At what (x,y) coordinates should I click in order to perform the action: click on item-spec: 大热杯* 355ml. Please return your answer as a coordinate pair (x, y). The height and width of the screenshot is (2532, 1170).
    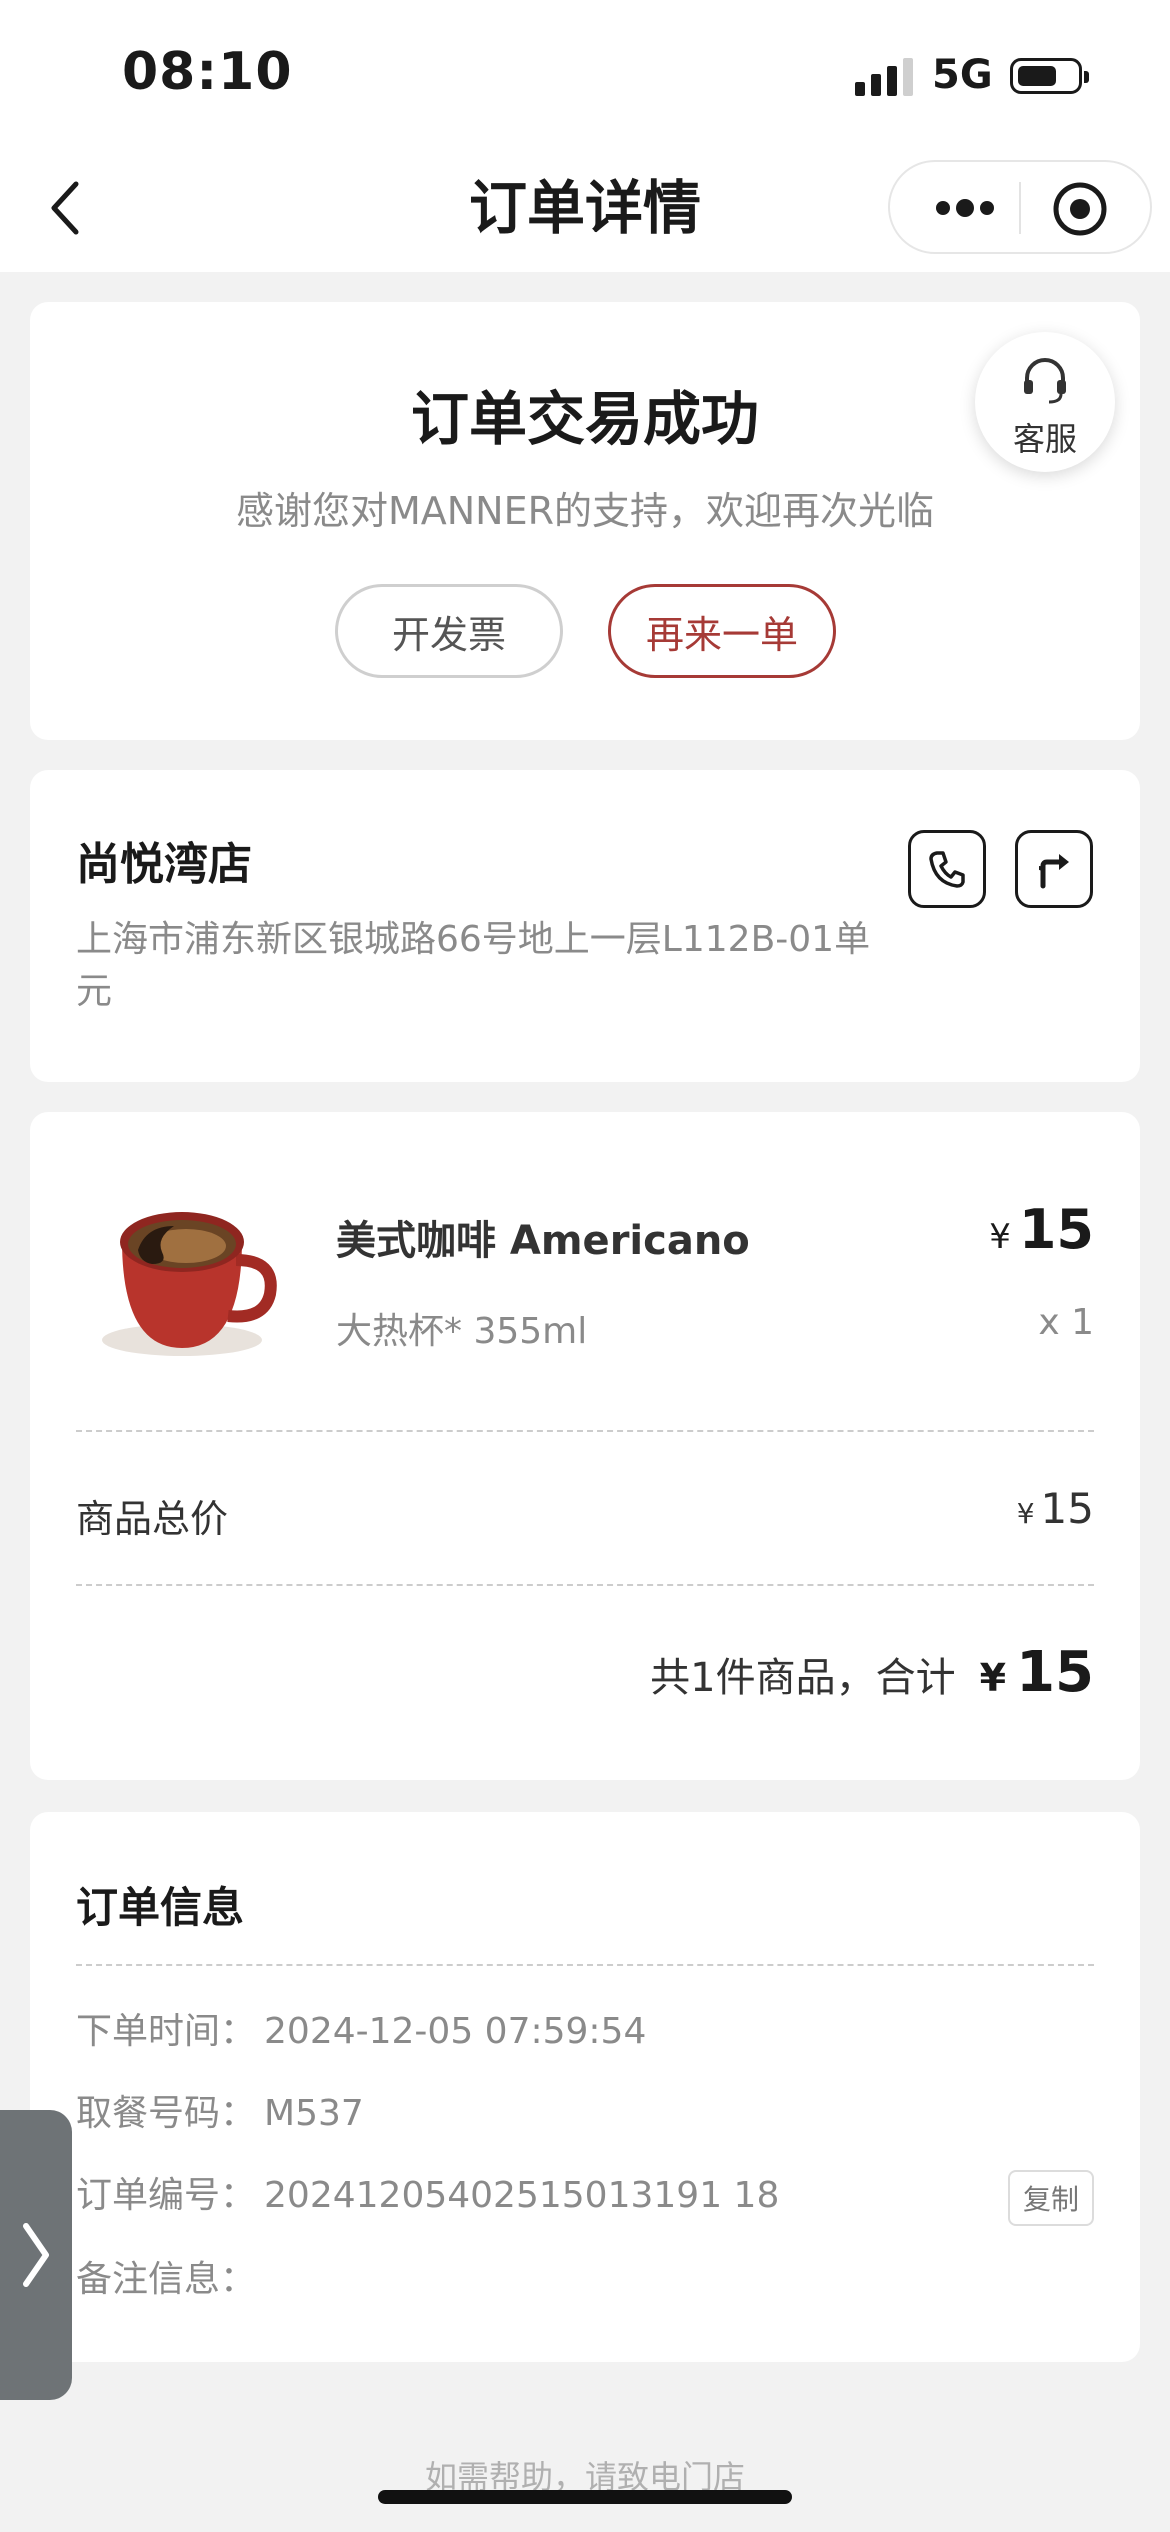
    Looking at the image, I should click on (462, 1331).